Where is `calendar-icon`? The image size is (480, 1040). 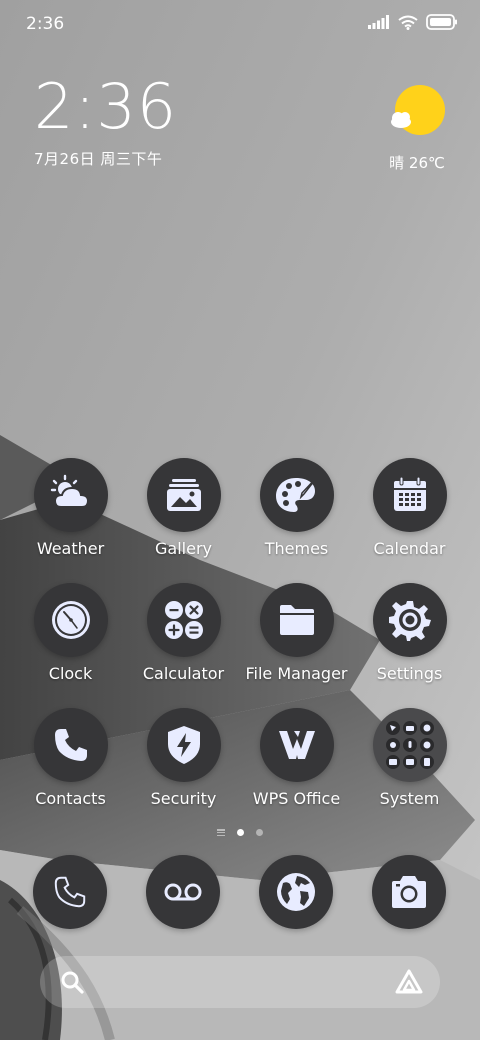
calendar-icon is located at coordinates (409, 493).